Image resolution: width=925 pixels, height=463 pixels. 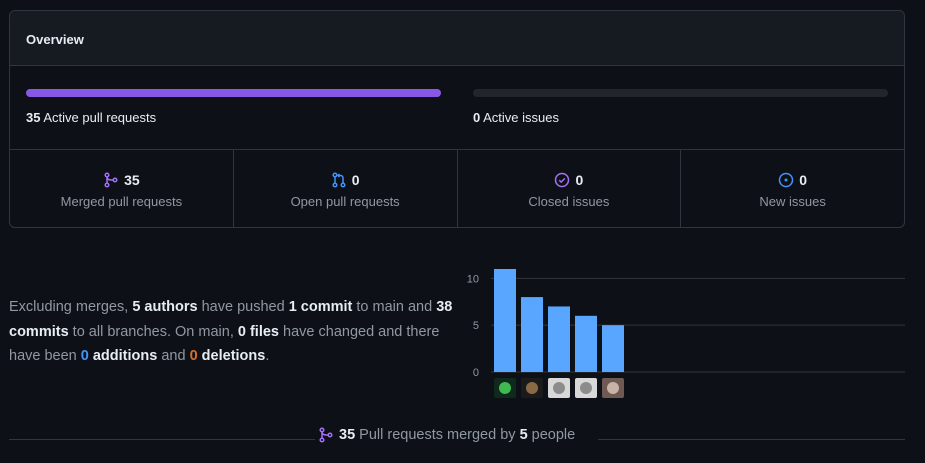 What do you see at coordinates (132, 180) in the screenshot?
I see `merged-count: 35` at bounding box center [132, 180].